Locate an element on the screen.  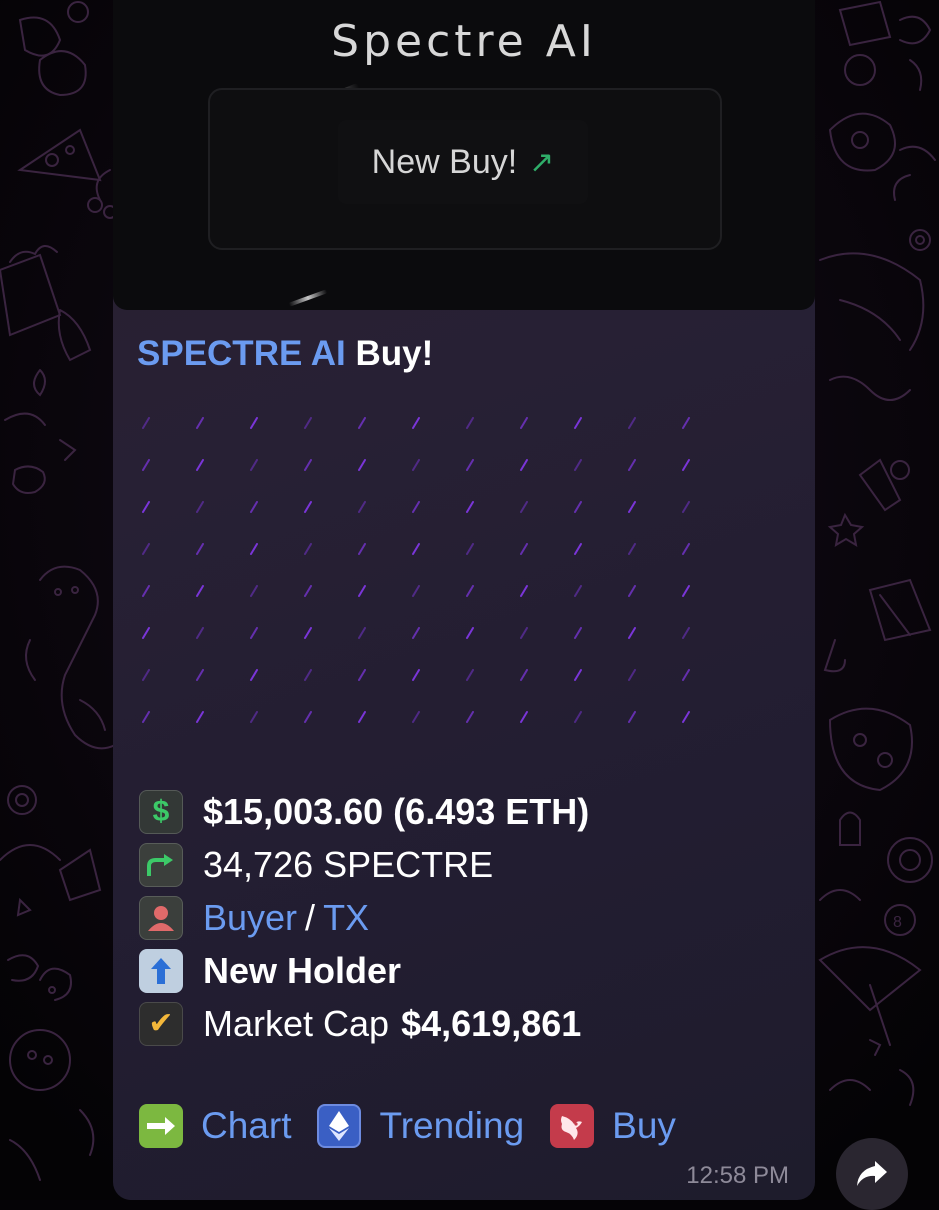
amount-row: $ $15,003.60 (6.493 ETH) is located at coordinates (364, 811).